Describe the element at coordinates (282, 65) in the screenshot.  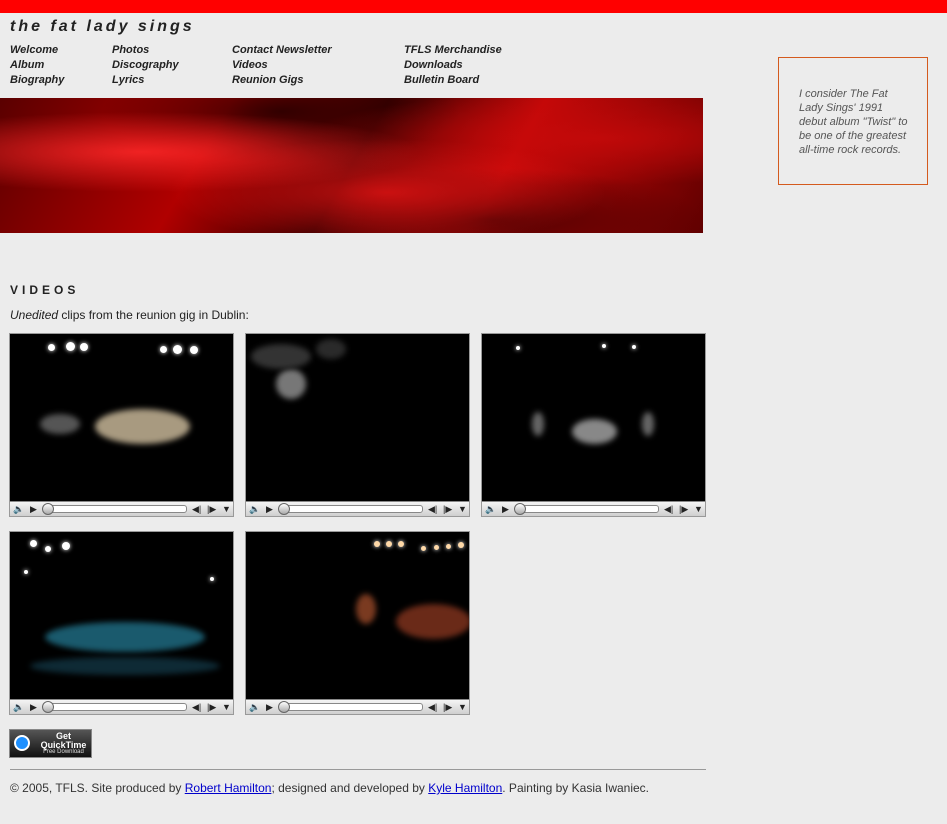
I see `nav-link-videos: Videos` at that location.